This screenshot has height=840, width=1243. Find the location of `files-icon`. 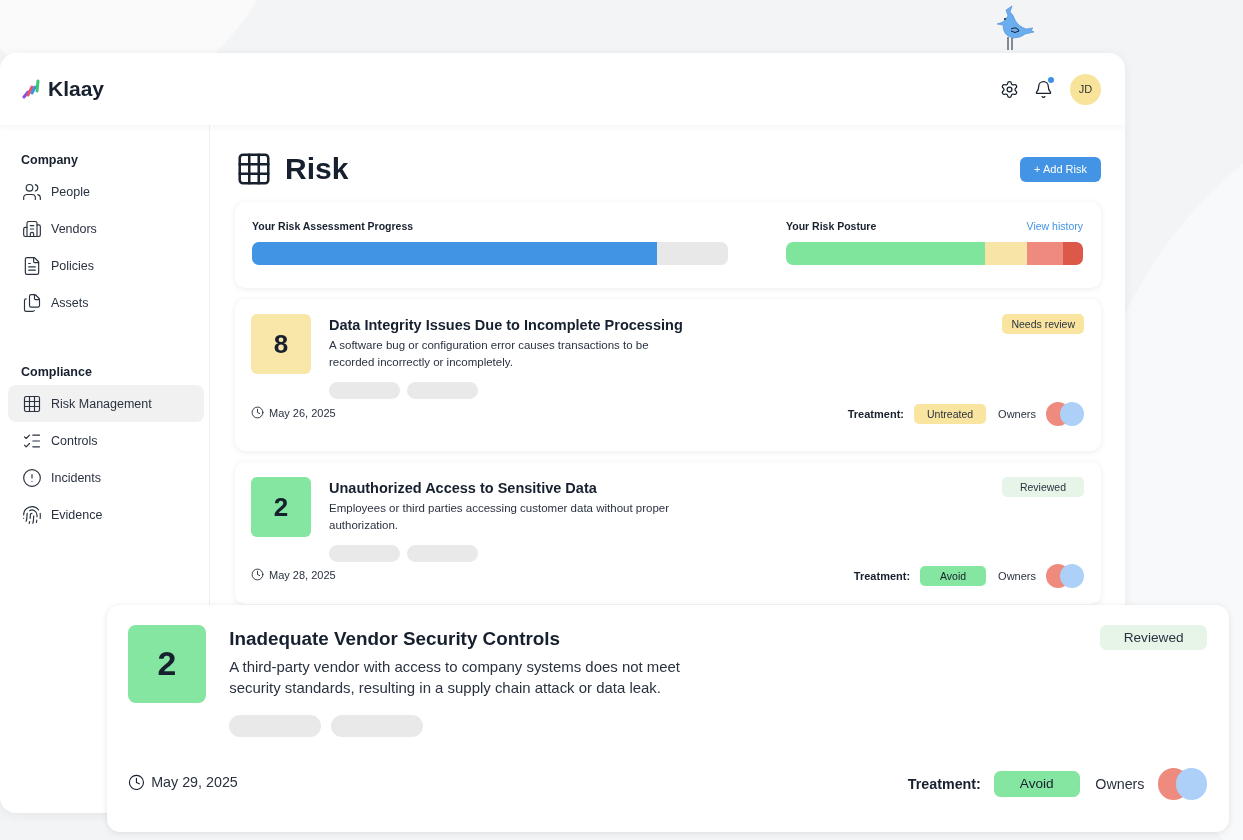

files-icon is located at coordinates (32, 302).